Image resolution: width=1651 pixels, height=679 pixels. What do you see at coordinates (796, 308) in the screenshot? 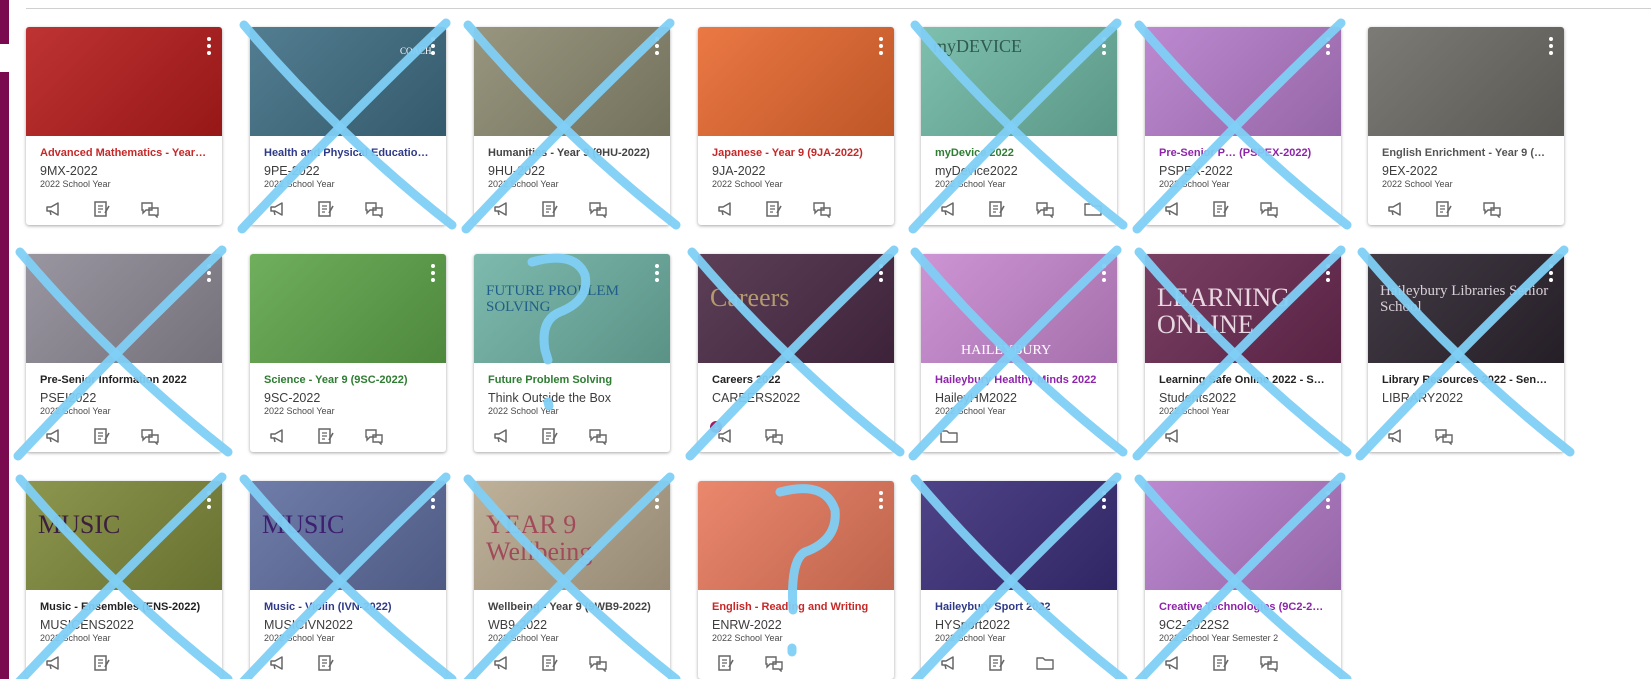
I see `course-card-hero-image: Careers` at bounding box center [796, 308].